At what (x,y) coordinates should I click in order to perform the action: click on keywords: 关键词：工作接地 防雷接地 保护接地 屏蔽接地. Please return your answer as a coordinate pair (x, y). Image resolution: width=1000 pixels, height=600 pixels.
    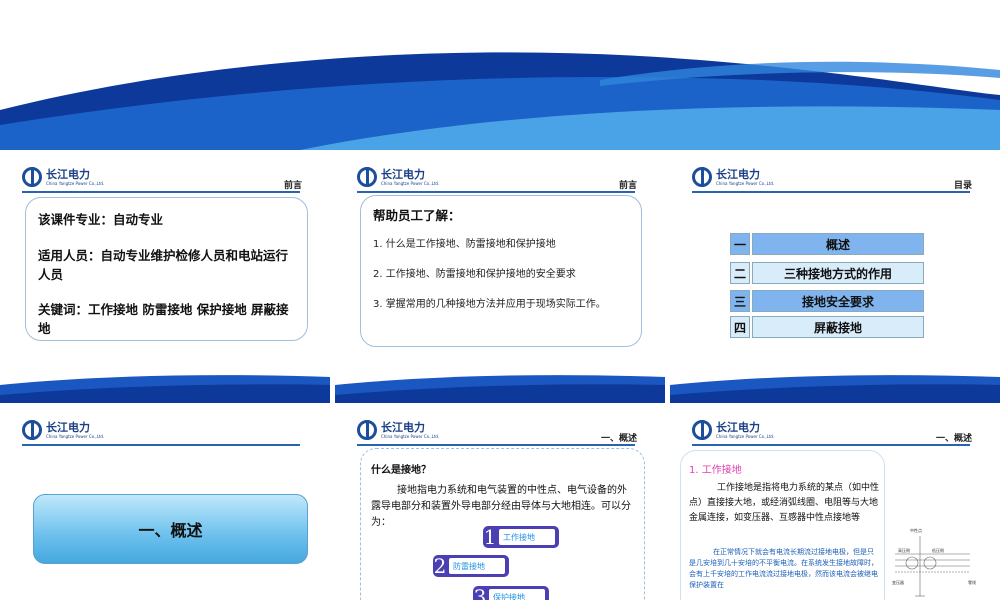
    Looking at the image, I should click on (163, 319).